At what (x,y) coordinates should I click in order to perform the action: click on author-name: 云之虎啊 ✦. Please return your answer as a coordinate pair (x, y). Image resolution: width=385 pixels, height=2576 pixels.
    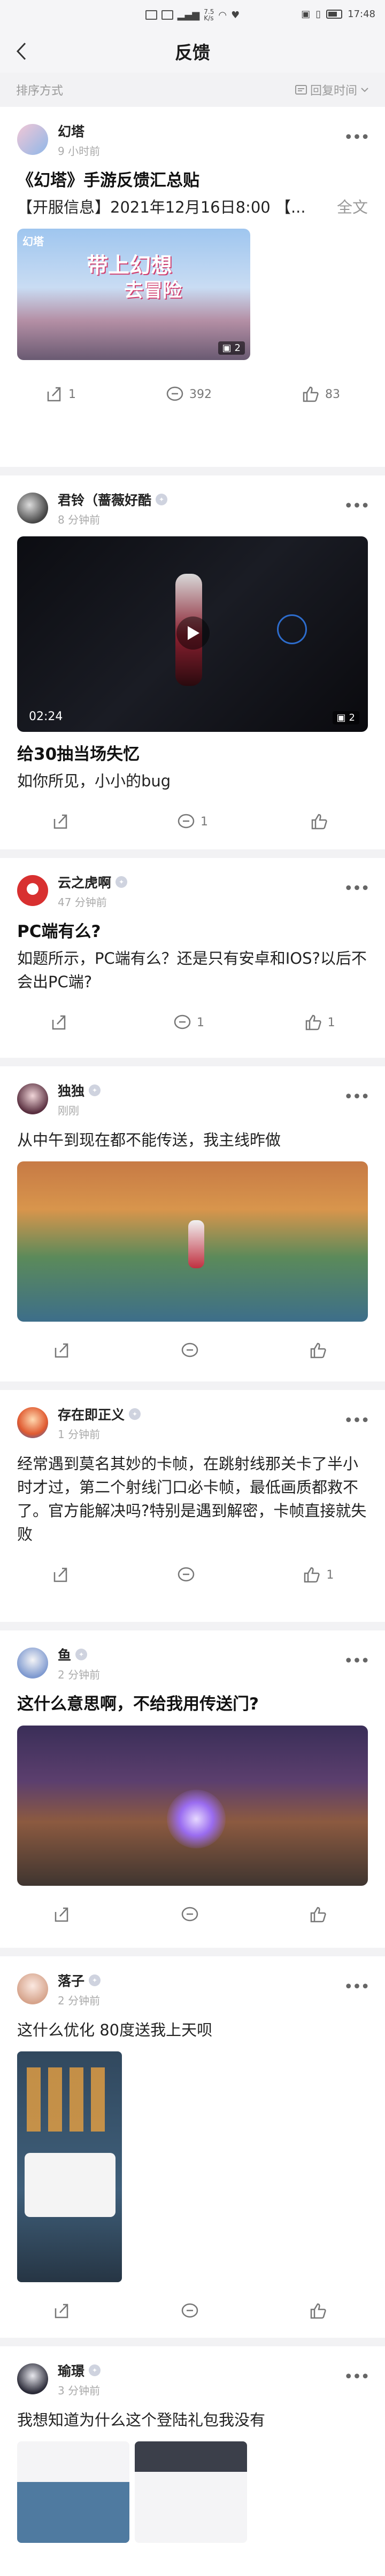
    Looking at the image, I should click on (93, 882).